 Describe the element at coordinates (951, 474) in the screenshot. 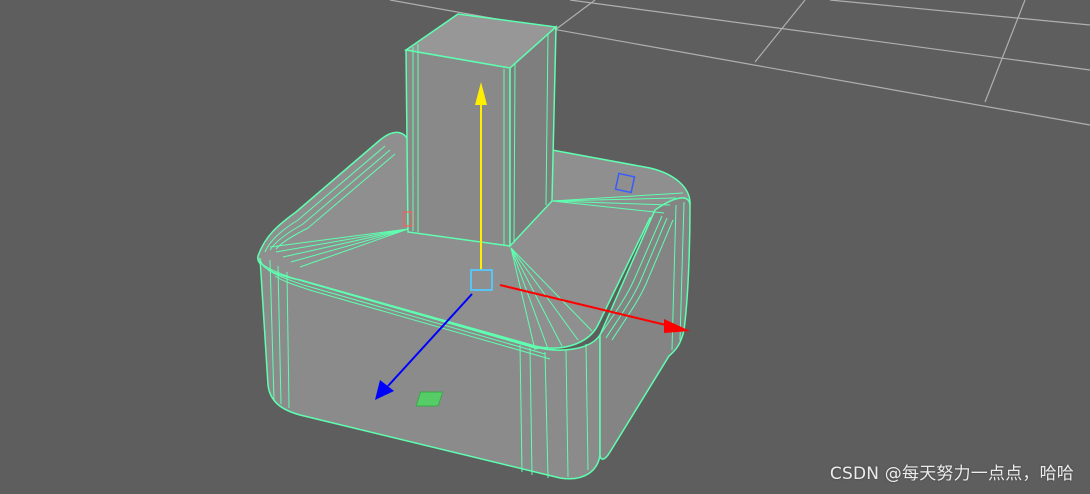

I see `watermark-text: CSDN @每天努力一点点，哈哈` at that location.